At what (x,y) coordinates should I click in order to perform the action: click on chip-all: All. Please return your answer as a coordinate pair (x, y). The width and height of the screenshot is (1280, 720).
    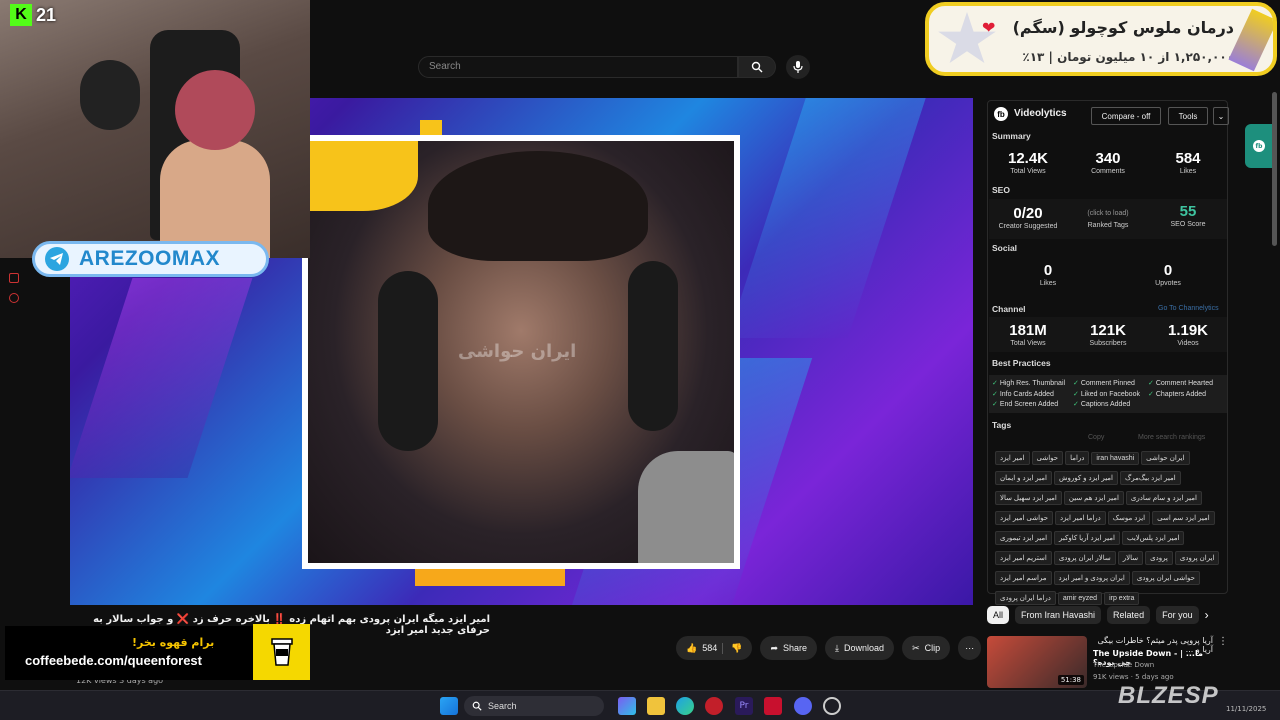
    Looking at the image, I should click on (998, 615).